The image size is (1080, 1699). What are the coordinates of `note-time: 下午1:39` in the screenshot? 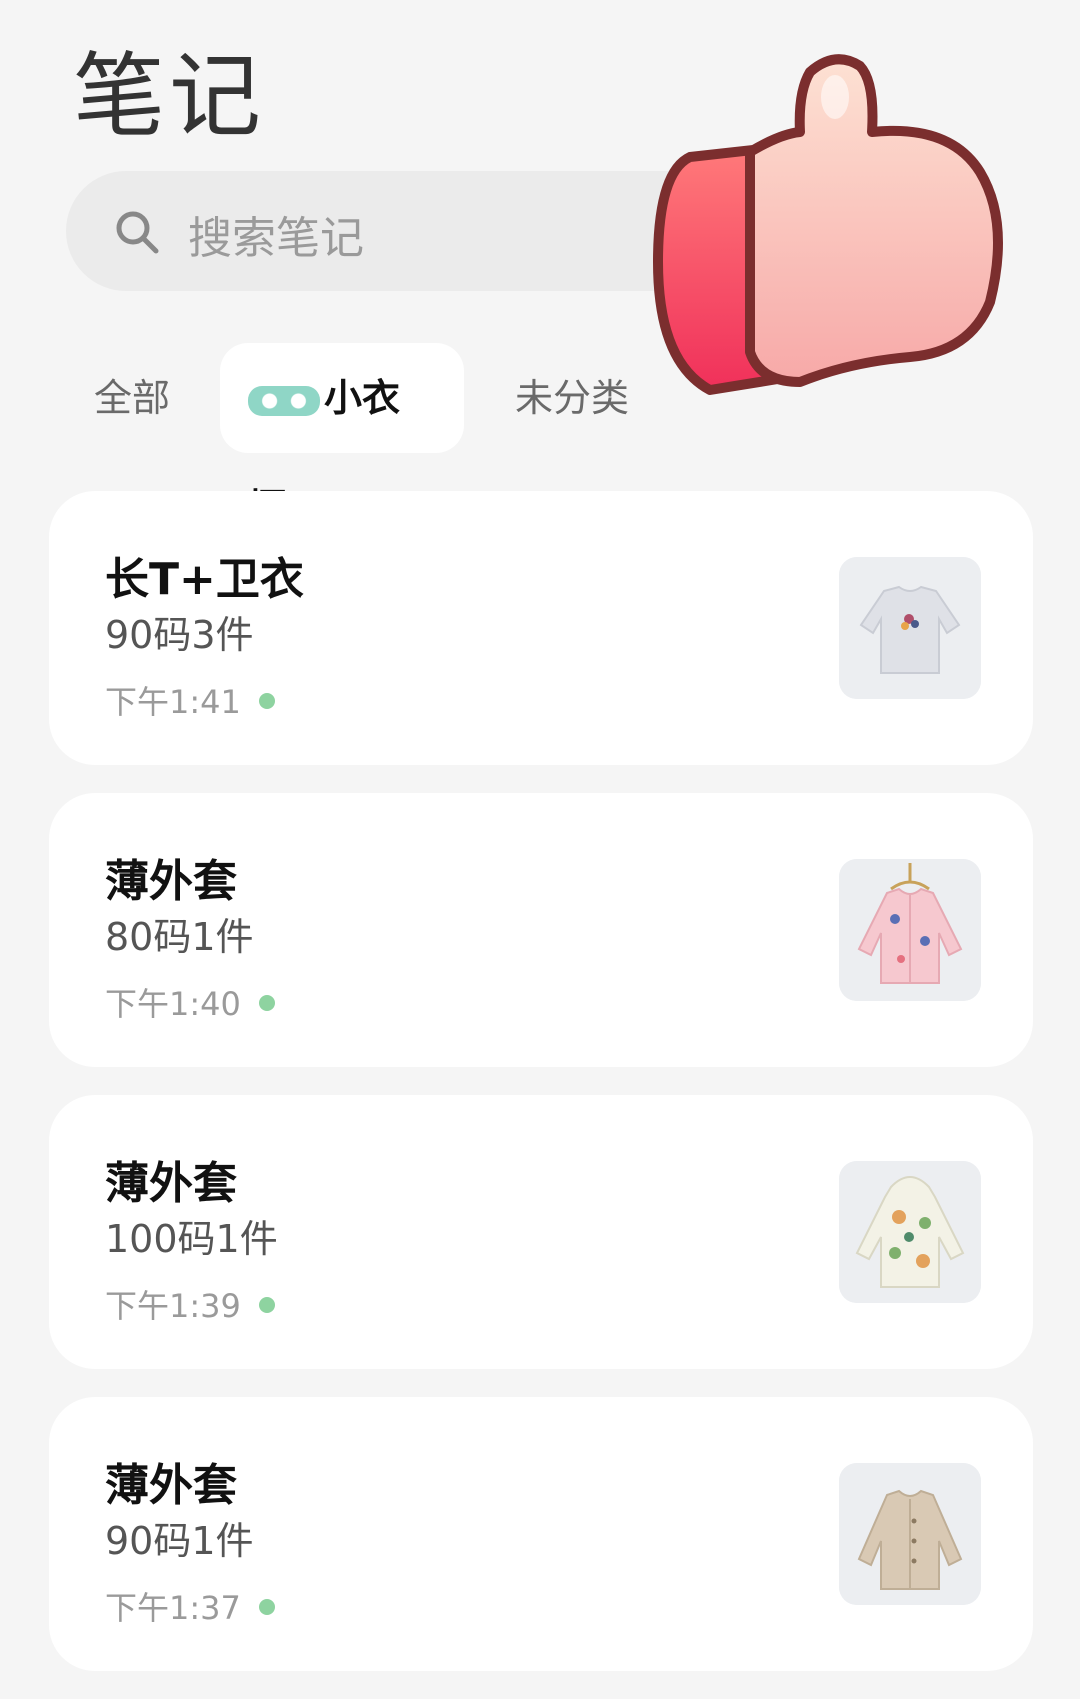 It's located at (190, 1304).